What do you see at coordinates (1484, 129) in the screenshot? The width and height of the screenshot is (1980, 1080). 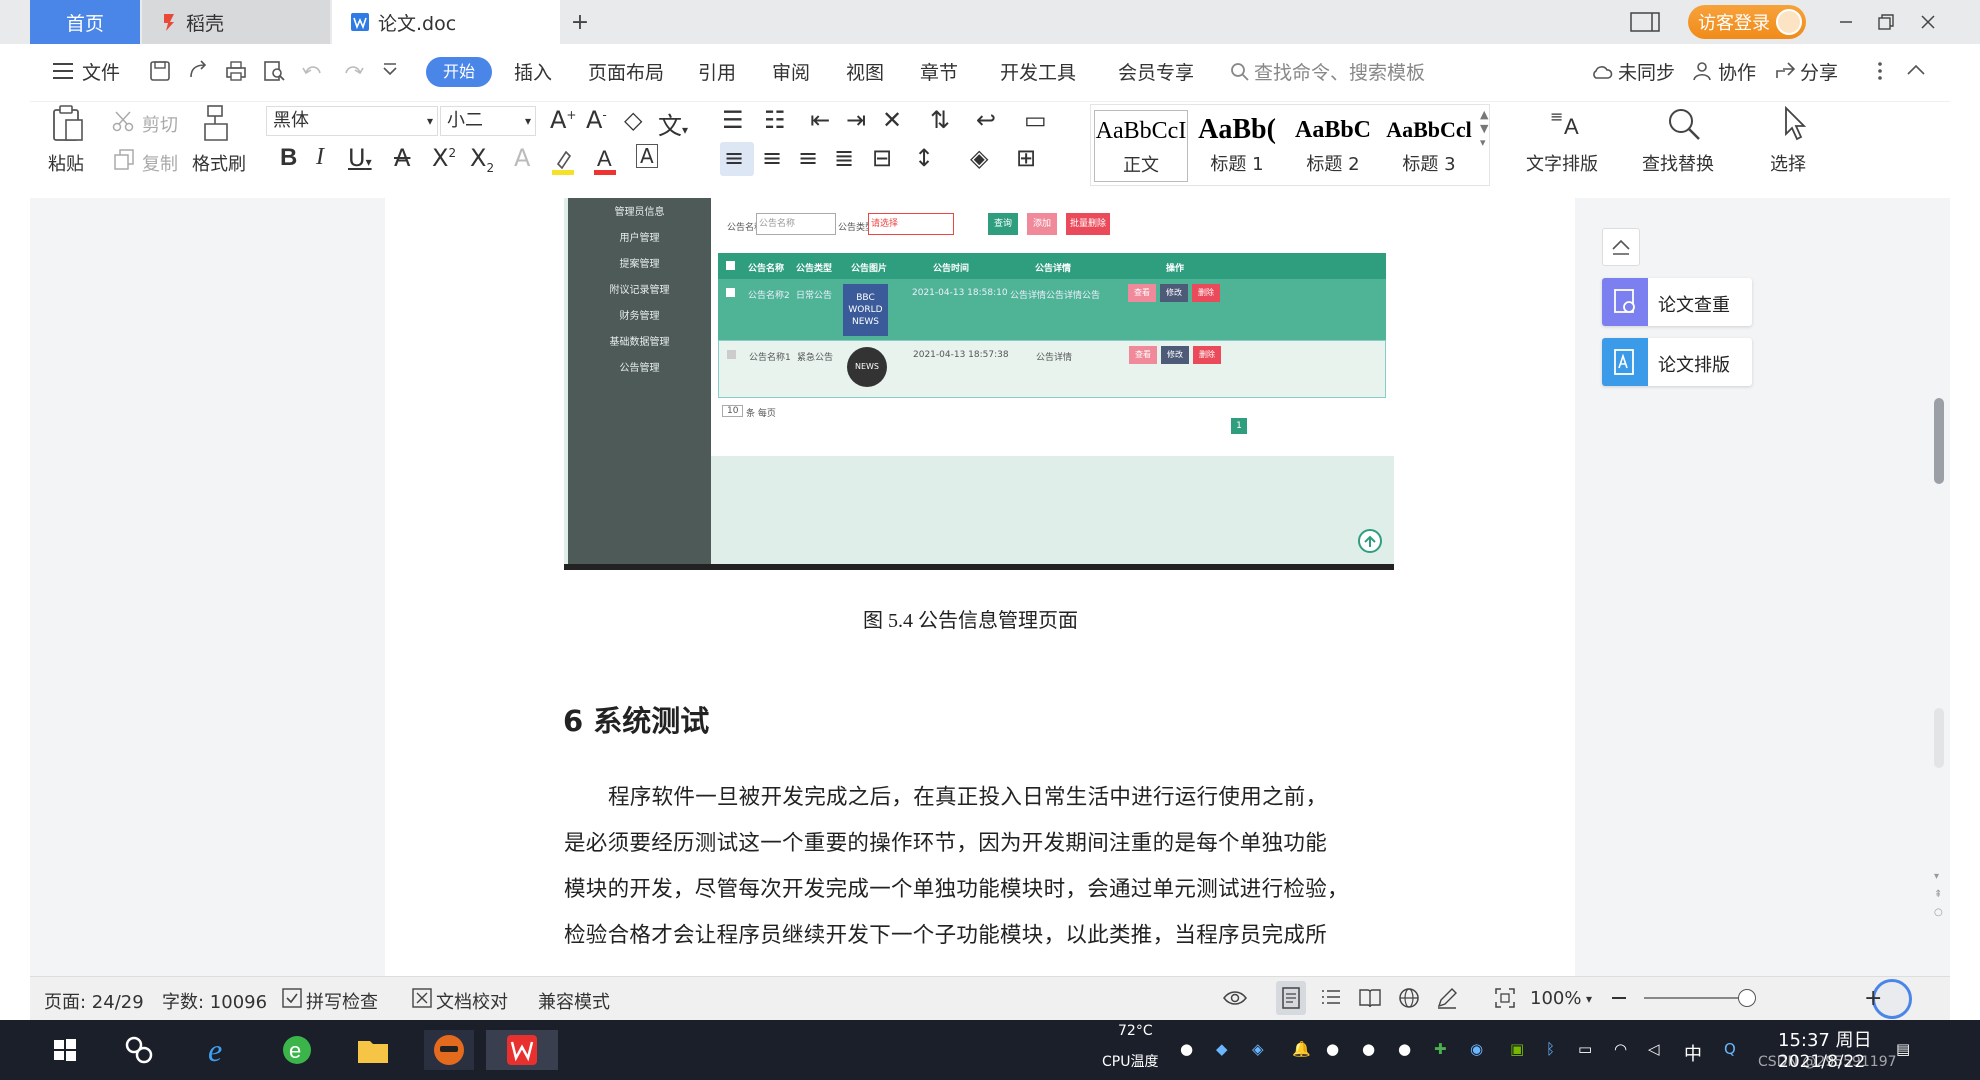 I see `styles-scroll-icon: ▲ ▼ ▾` at bounding box center [1484, 129].